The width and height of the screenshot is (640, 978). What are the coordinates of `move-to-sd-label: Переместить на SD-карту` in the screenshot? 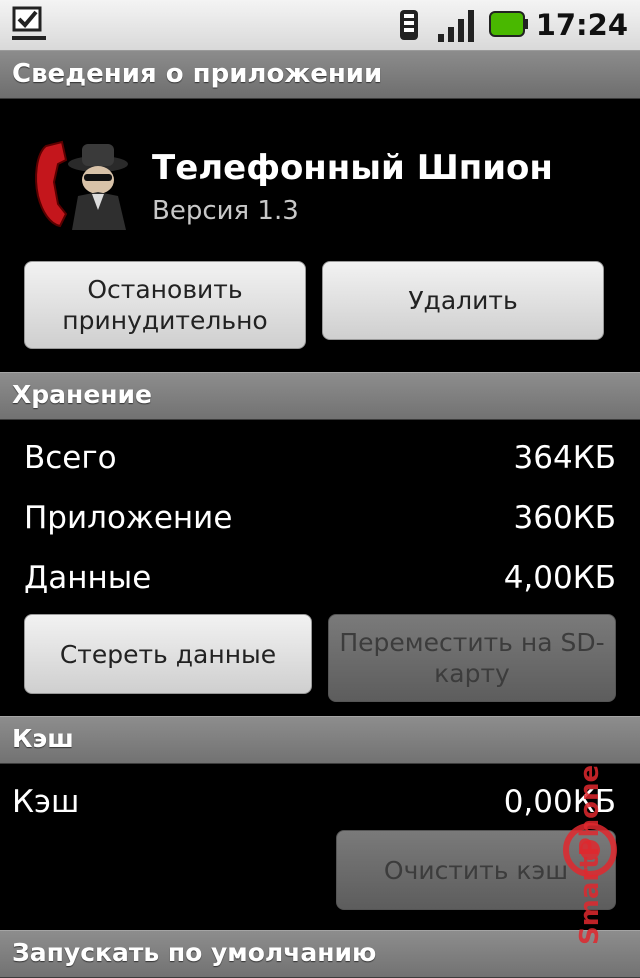 It's located at (472, 658).